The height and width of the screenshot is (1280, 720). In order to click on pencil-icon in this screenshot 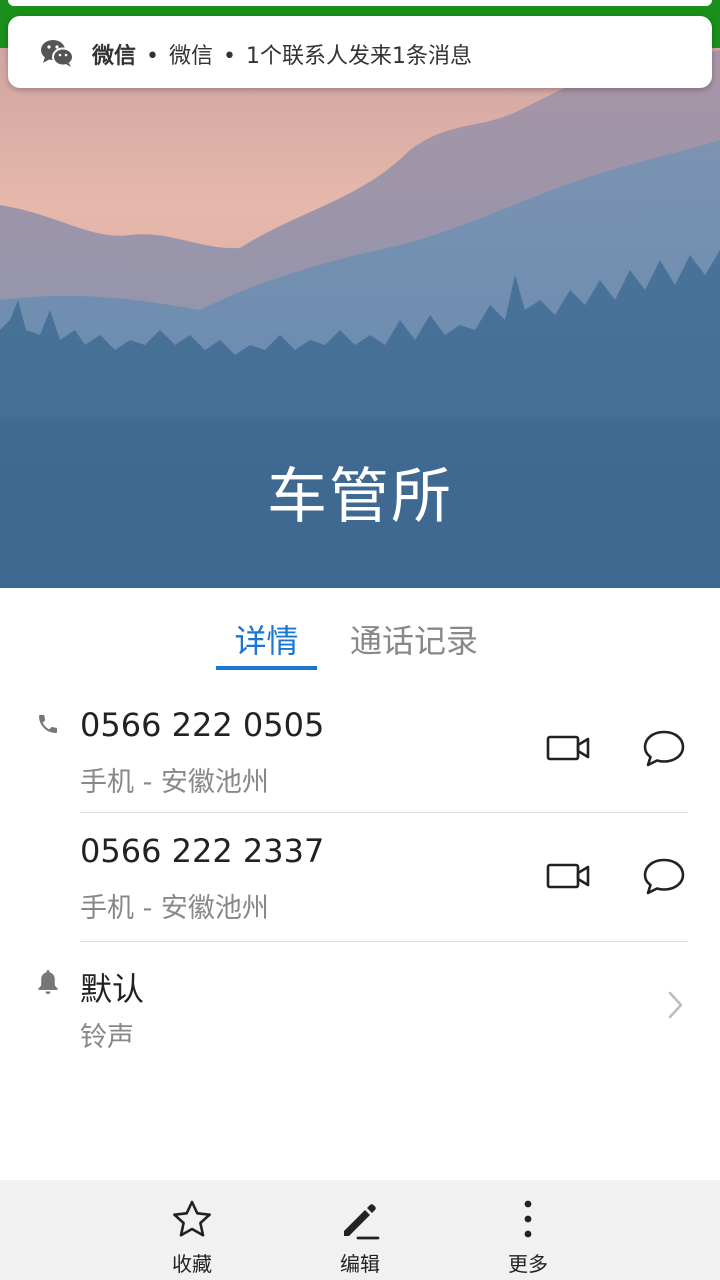, I will do `click(362, 1222)`.